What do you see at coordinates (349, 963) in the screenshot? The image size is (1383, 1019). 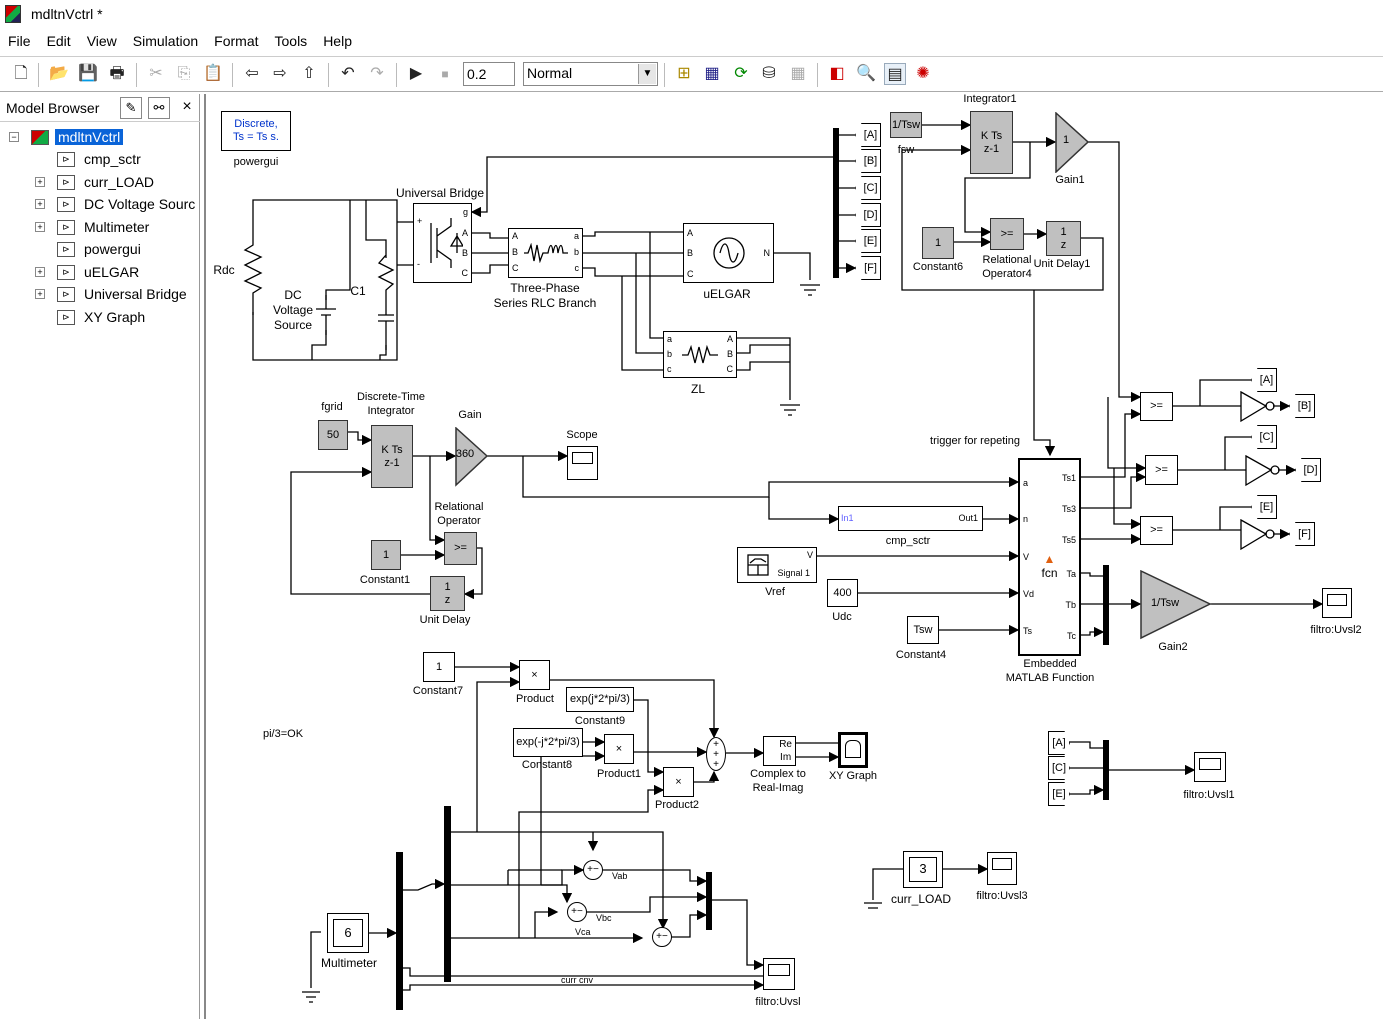 I see `block-label: Multimeter` at bounding box center [349, 963].